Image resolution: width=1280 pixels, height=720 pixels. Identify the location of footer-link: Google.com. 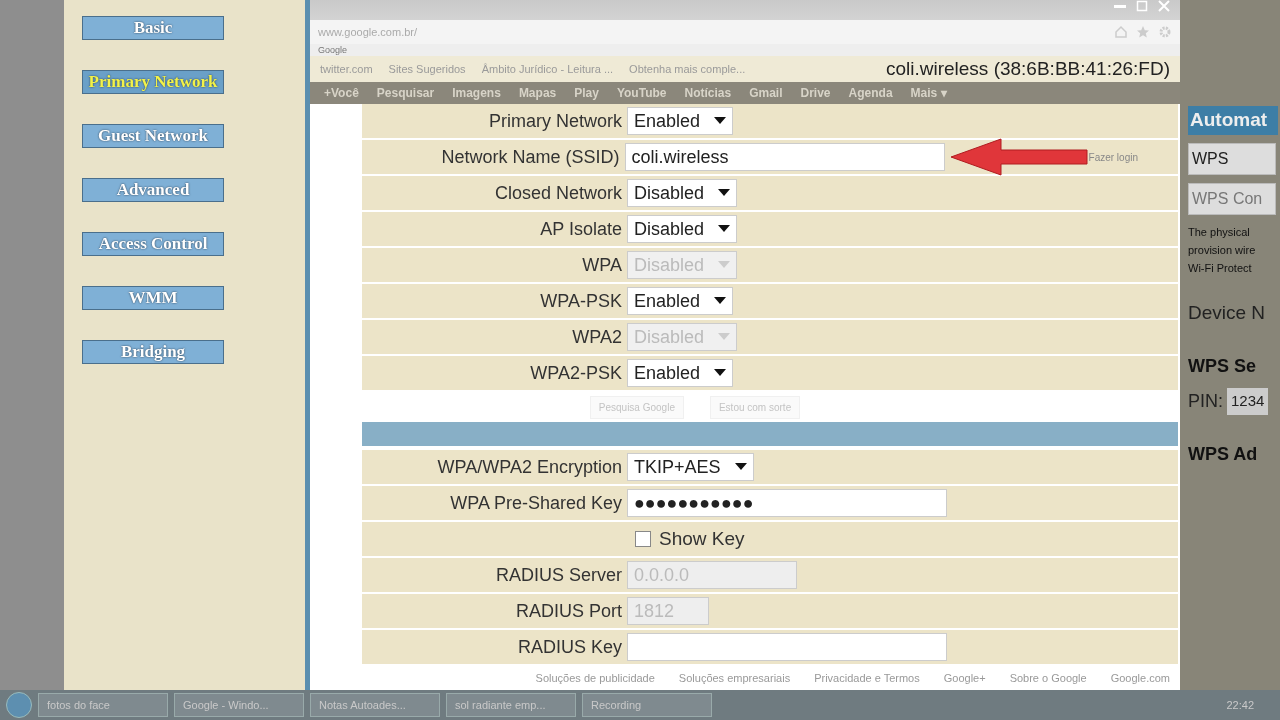
(1140, 678).